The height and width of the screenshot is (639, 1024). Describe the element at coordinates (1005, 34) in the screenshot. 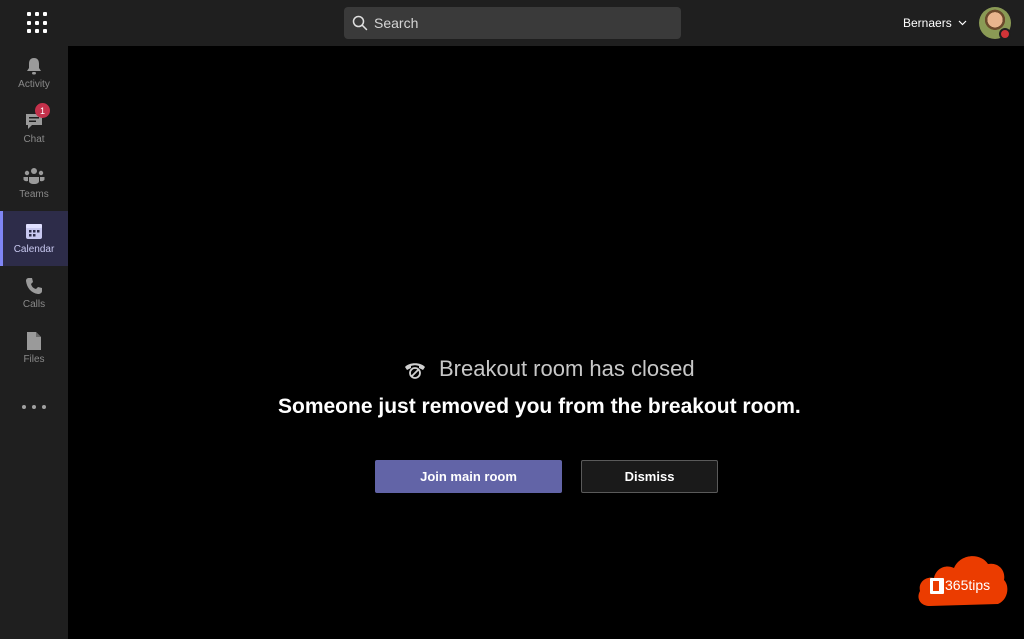

I see `presence-status-icon` at that location.